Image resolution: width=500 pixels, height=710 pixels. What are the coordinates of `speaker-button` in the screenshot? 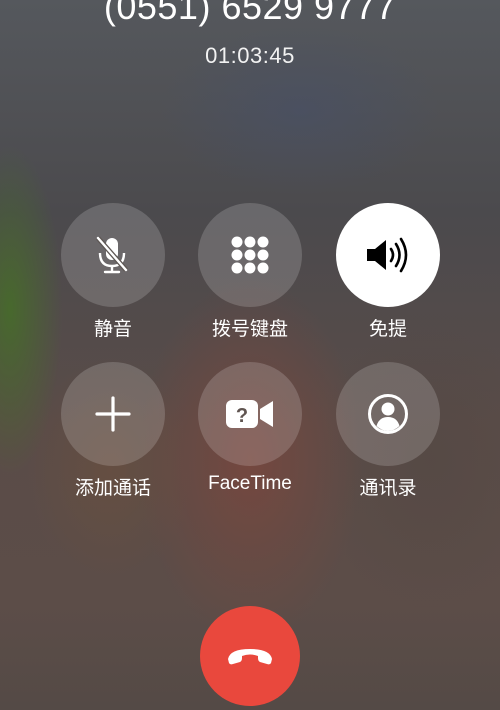 It's located at (388, 255).